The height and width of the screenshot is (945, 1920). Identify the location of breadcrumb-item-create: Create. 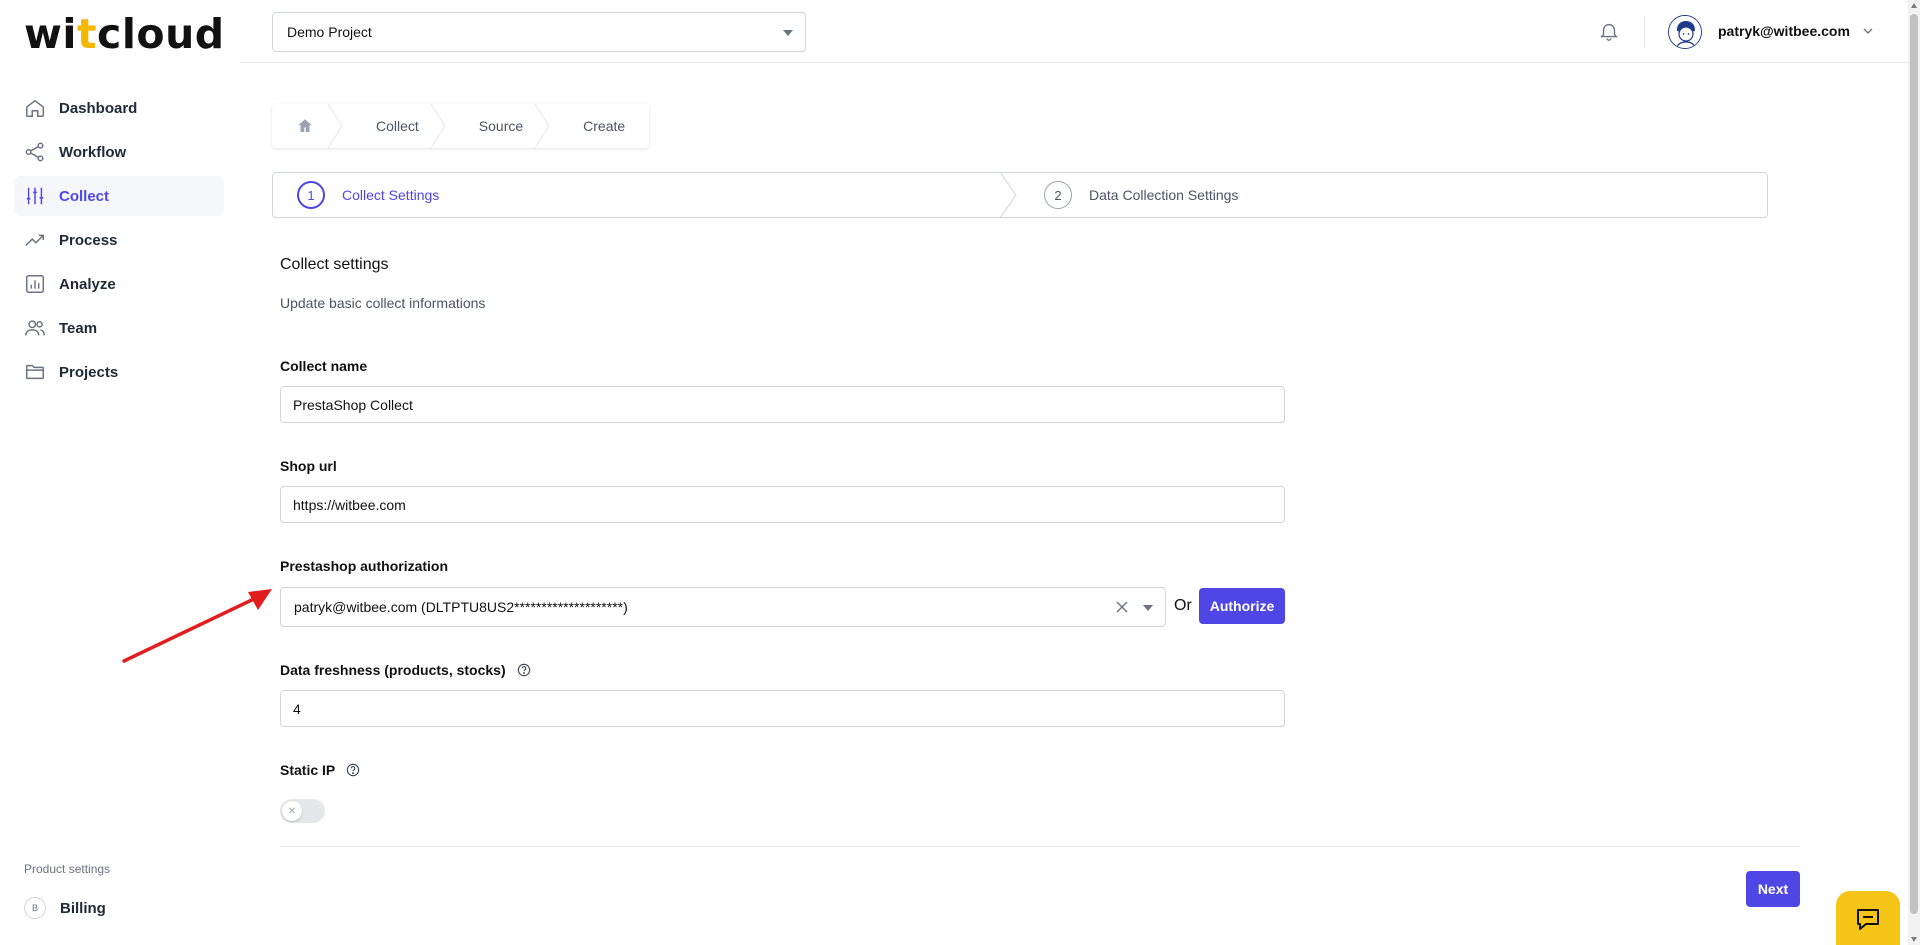
(598, 126).